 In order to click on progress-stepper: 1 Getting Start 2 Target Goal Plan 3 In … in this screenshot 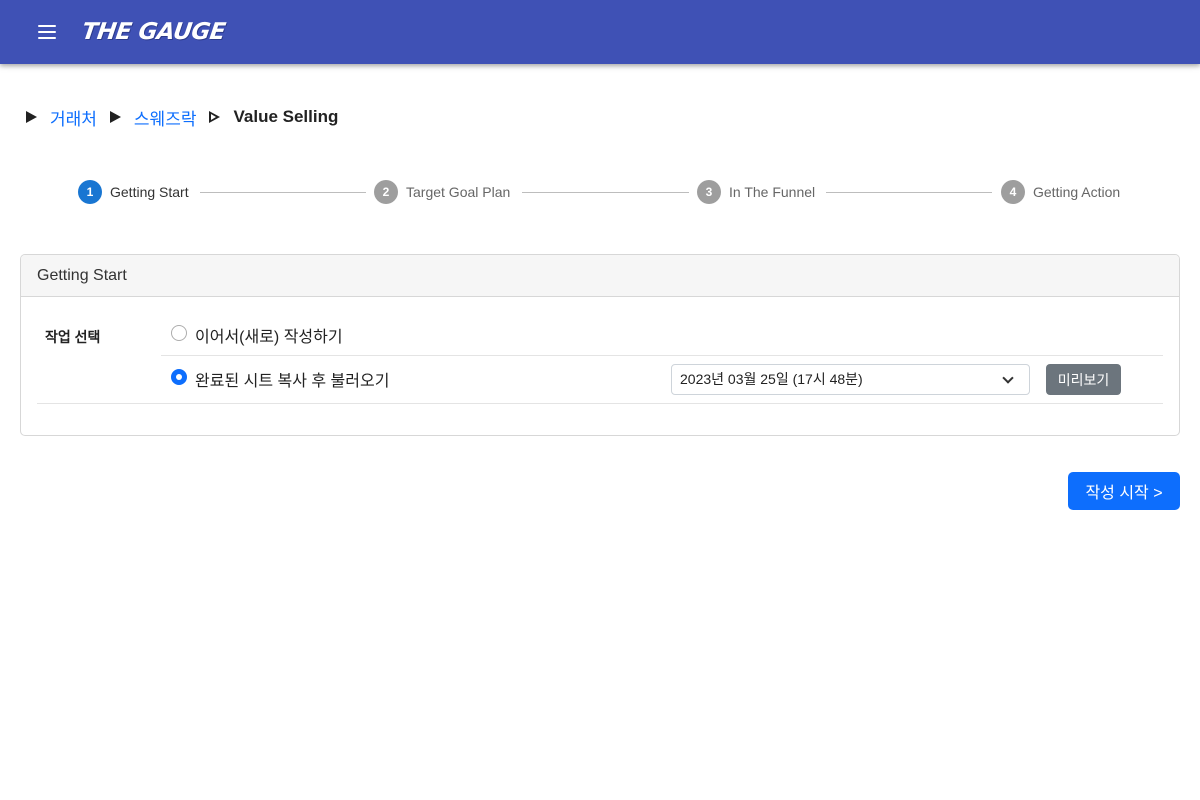, I will do `click(603, 192)`.